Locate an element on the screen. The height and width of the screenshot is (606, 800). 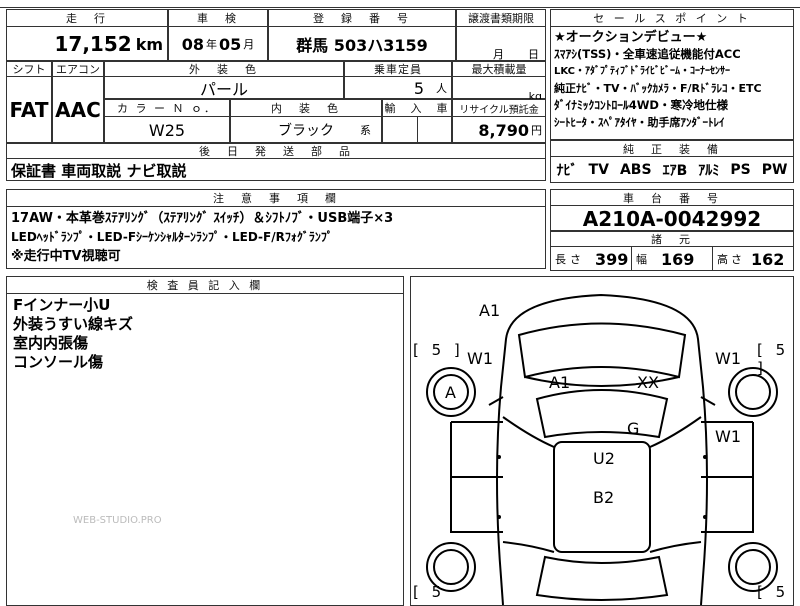
height-value: 162 is located at coordinates (768, 259).